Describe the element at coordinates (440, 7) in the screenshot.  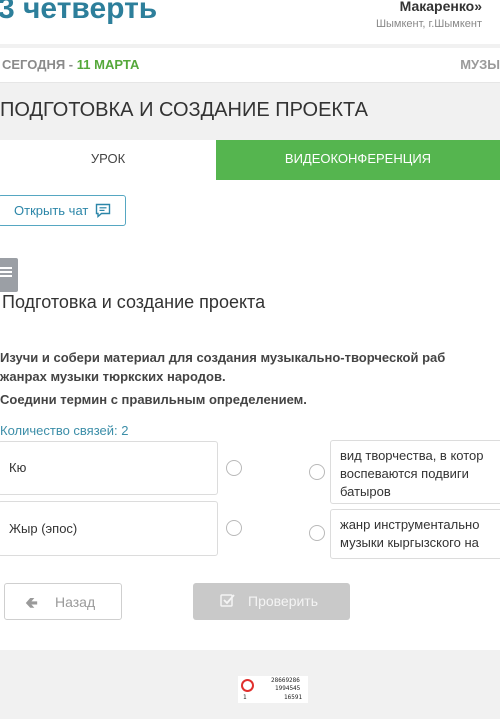
I see `school-name: Макаренко»` at that location.